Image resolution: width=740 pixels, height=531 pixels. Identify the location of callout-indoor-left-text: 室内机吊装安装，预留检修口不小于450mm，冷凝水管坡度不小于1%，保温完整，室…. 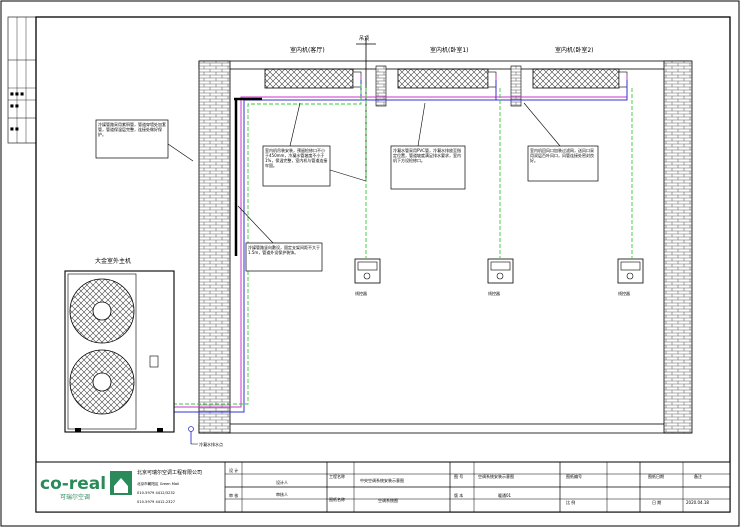
(296, 158).